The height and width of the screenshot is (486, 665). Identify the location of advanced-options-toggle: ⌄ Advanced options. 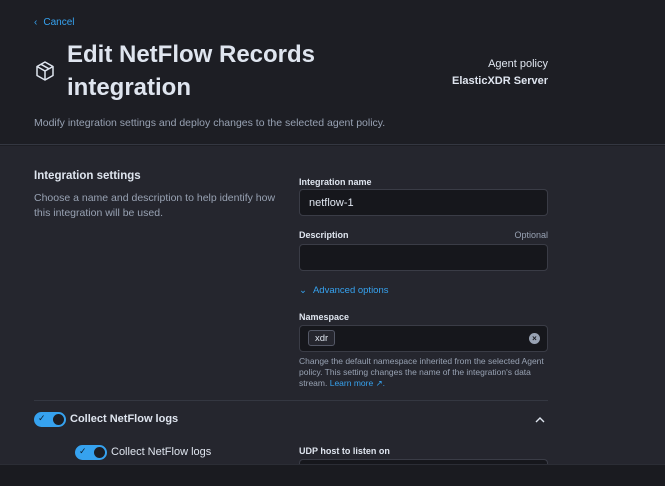
(344, 290).